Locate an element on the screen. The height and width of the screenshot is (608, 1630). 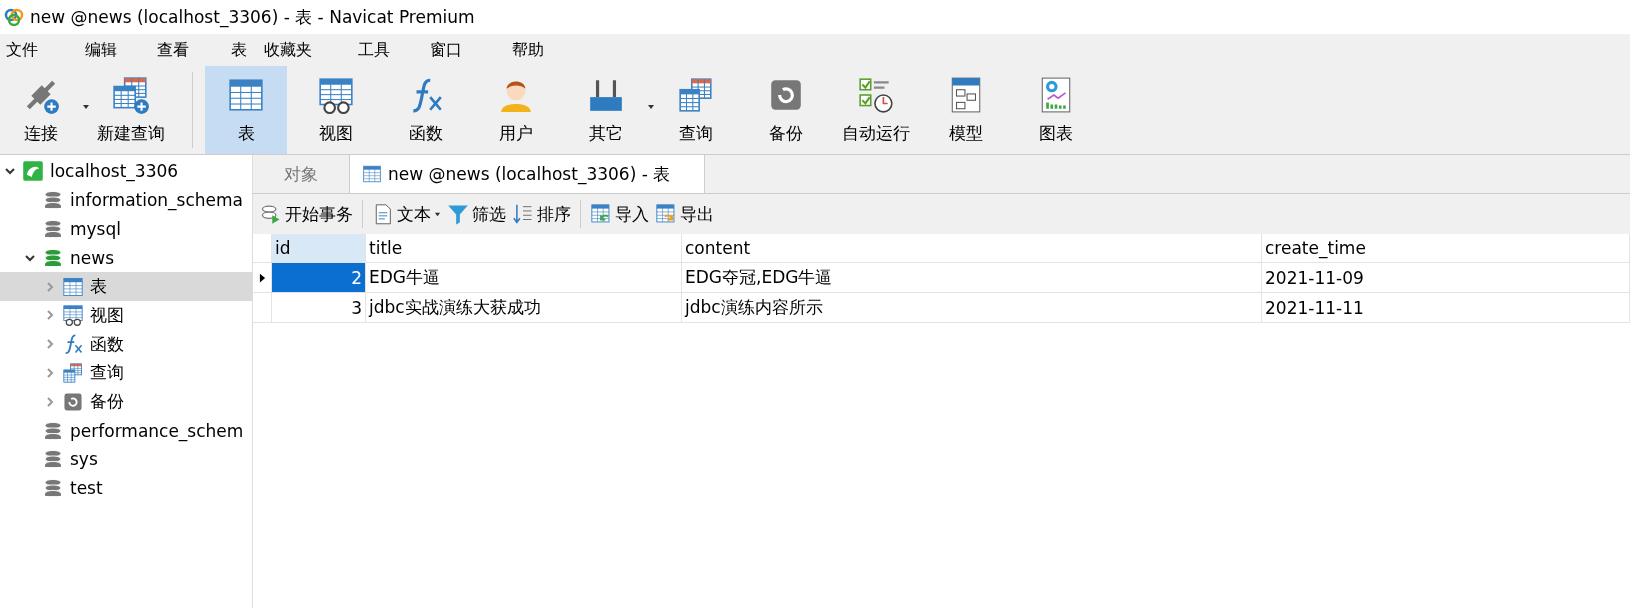
sort-icon is located at coordinates (523, 214).